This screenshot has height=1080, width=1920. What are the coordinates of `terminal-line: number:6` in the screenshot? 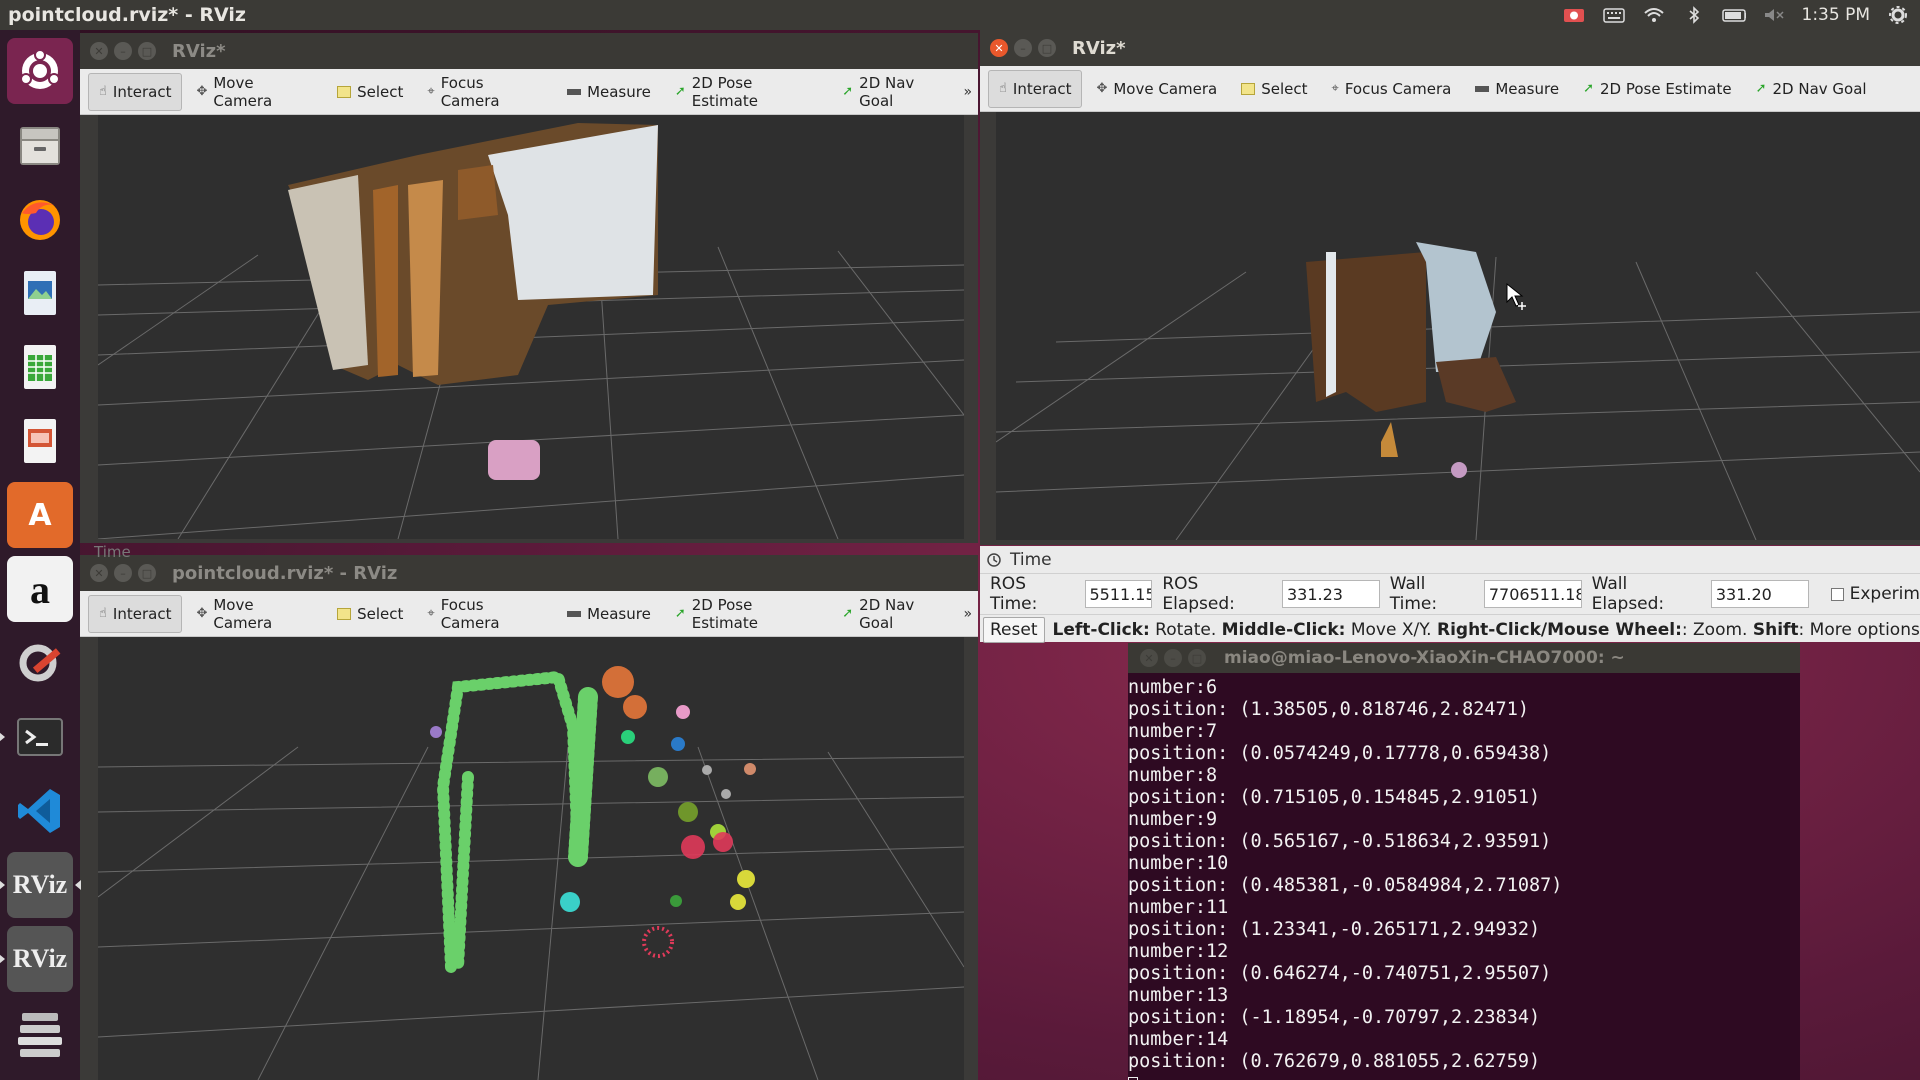 It's located at (1173, 687).